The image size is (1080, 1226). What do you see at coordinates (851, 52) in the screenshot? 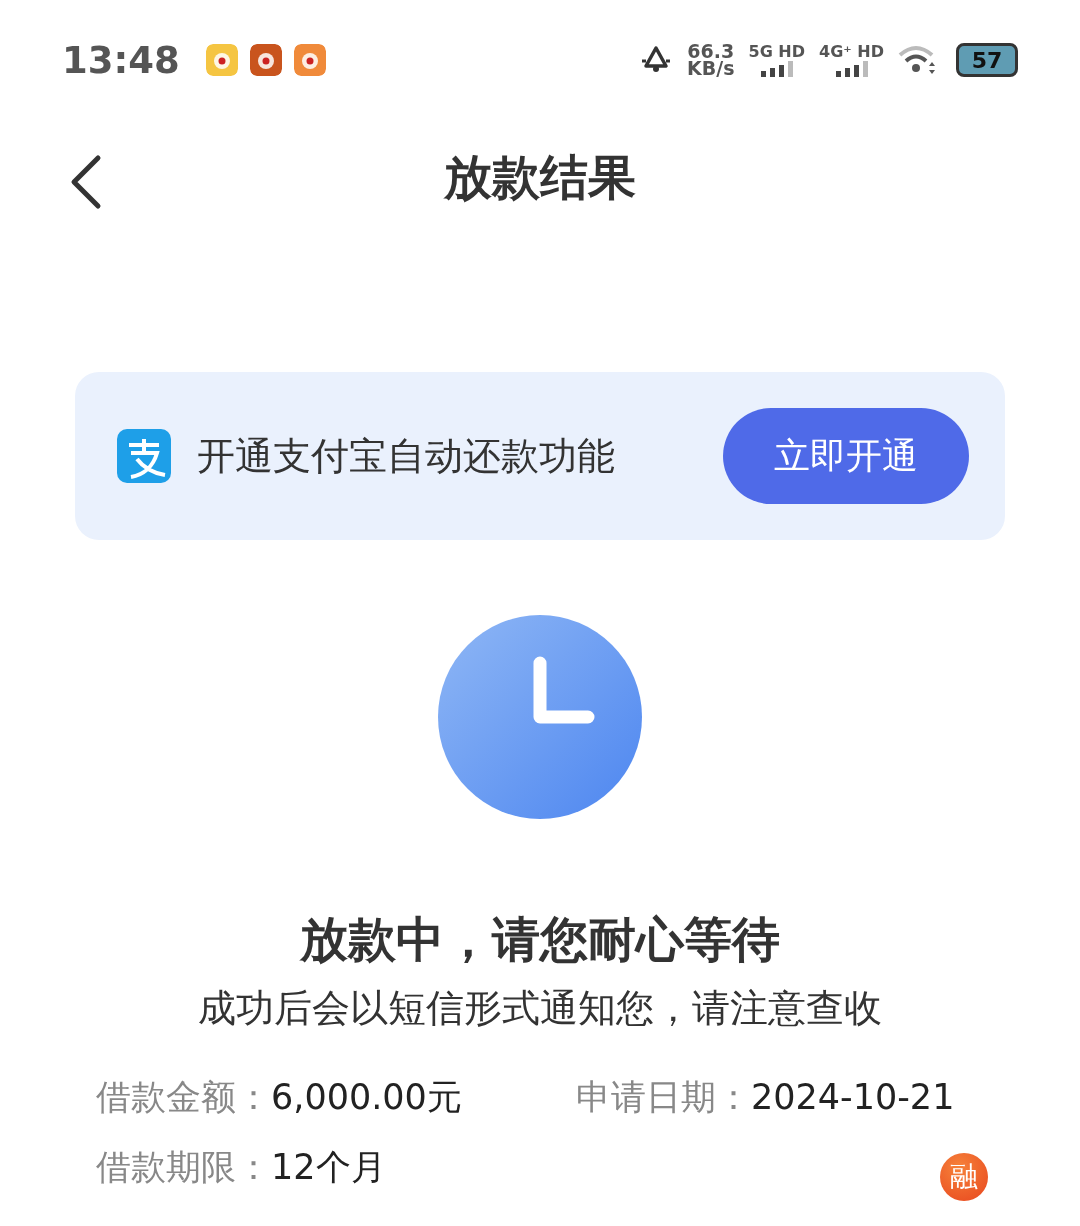
I see `network-type: 4G⁺ HD` at bounding box center [851, 52].